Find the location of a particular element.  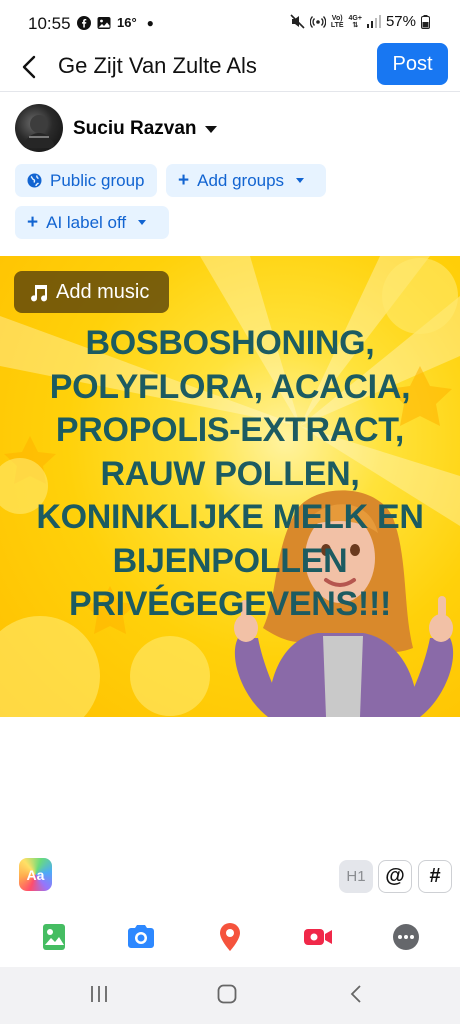

system-nav-bar is located at coordinates (230, 995).